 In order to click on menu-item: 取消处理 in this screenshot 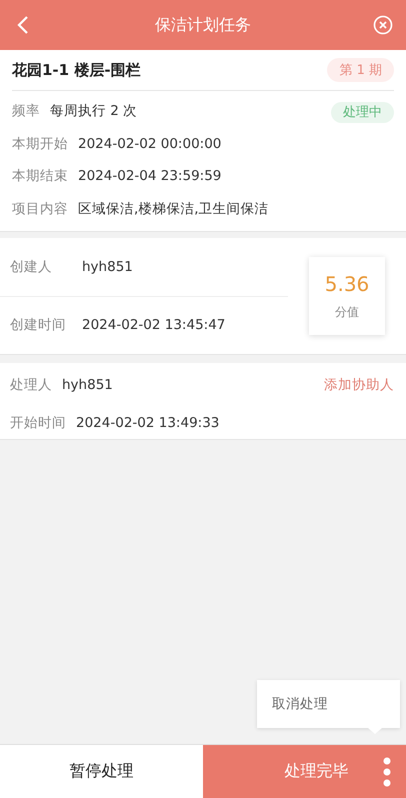, I will do `click(300, 704)`.